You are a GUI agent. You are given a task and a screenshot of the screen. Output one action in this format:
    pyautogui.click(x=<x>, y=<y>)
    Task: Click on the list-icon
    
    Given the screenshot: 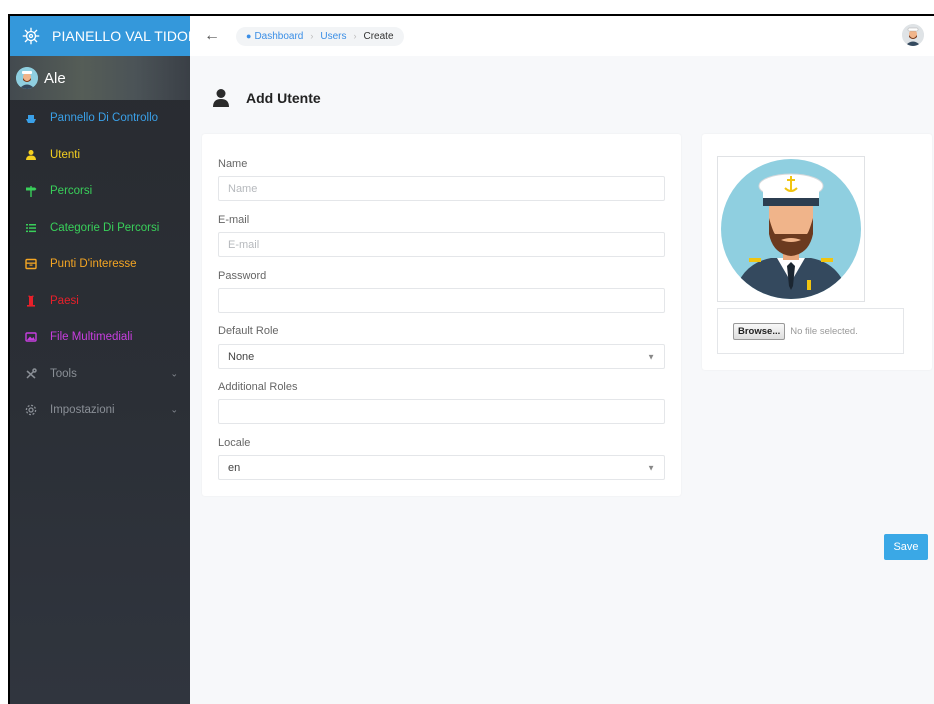 What is the action you would take?
    pyautogui.click(x=31, y=228)
    